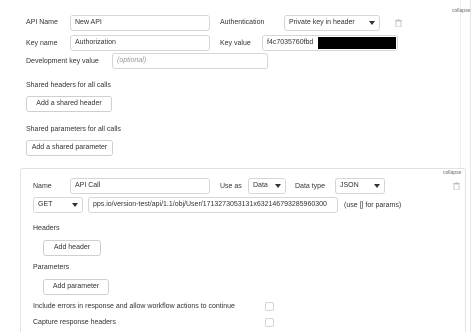 The width and height of the screenshot is (474, 332). Describe the element at coordinates (452, 173) in the screenshot. I see `call-collapse-link: collapse` at that location.